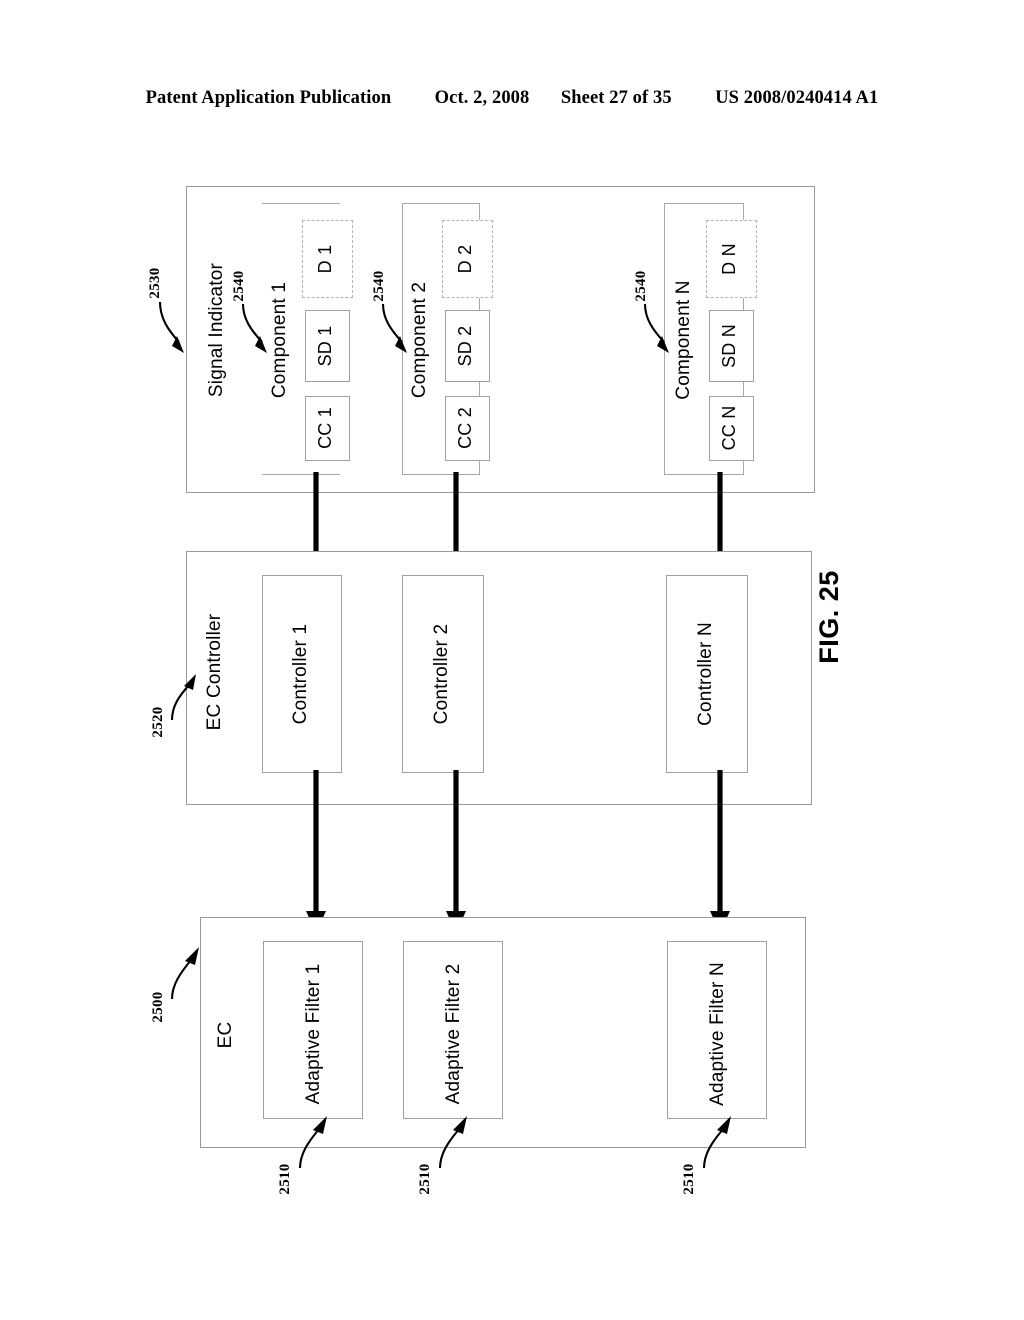 Image resolution: width=1024 pixels, height=1320 pixels. Describe the element at coordinates (313, 1030) in the screenshot. I see `adaptive-filter-1-block` at that location.